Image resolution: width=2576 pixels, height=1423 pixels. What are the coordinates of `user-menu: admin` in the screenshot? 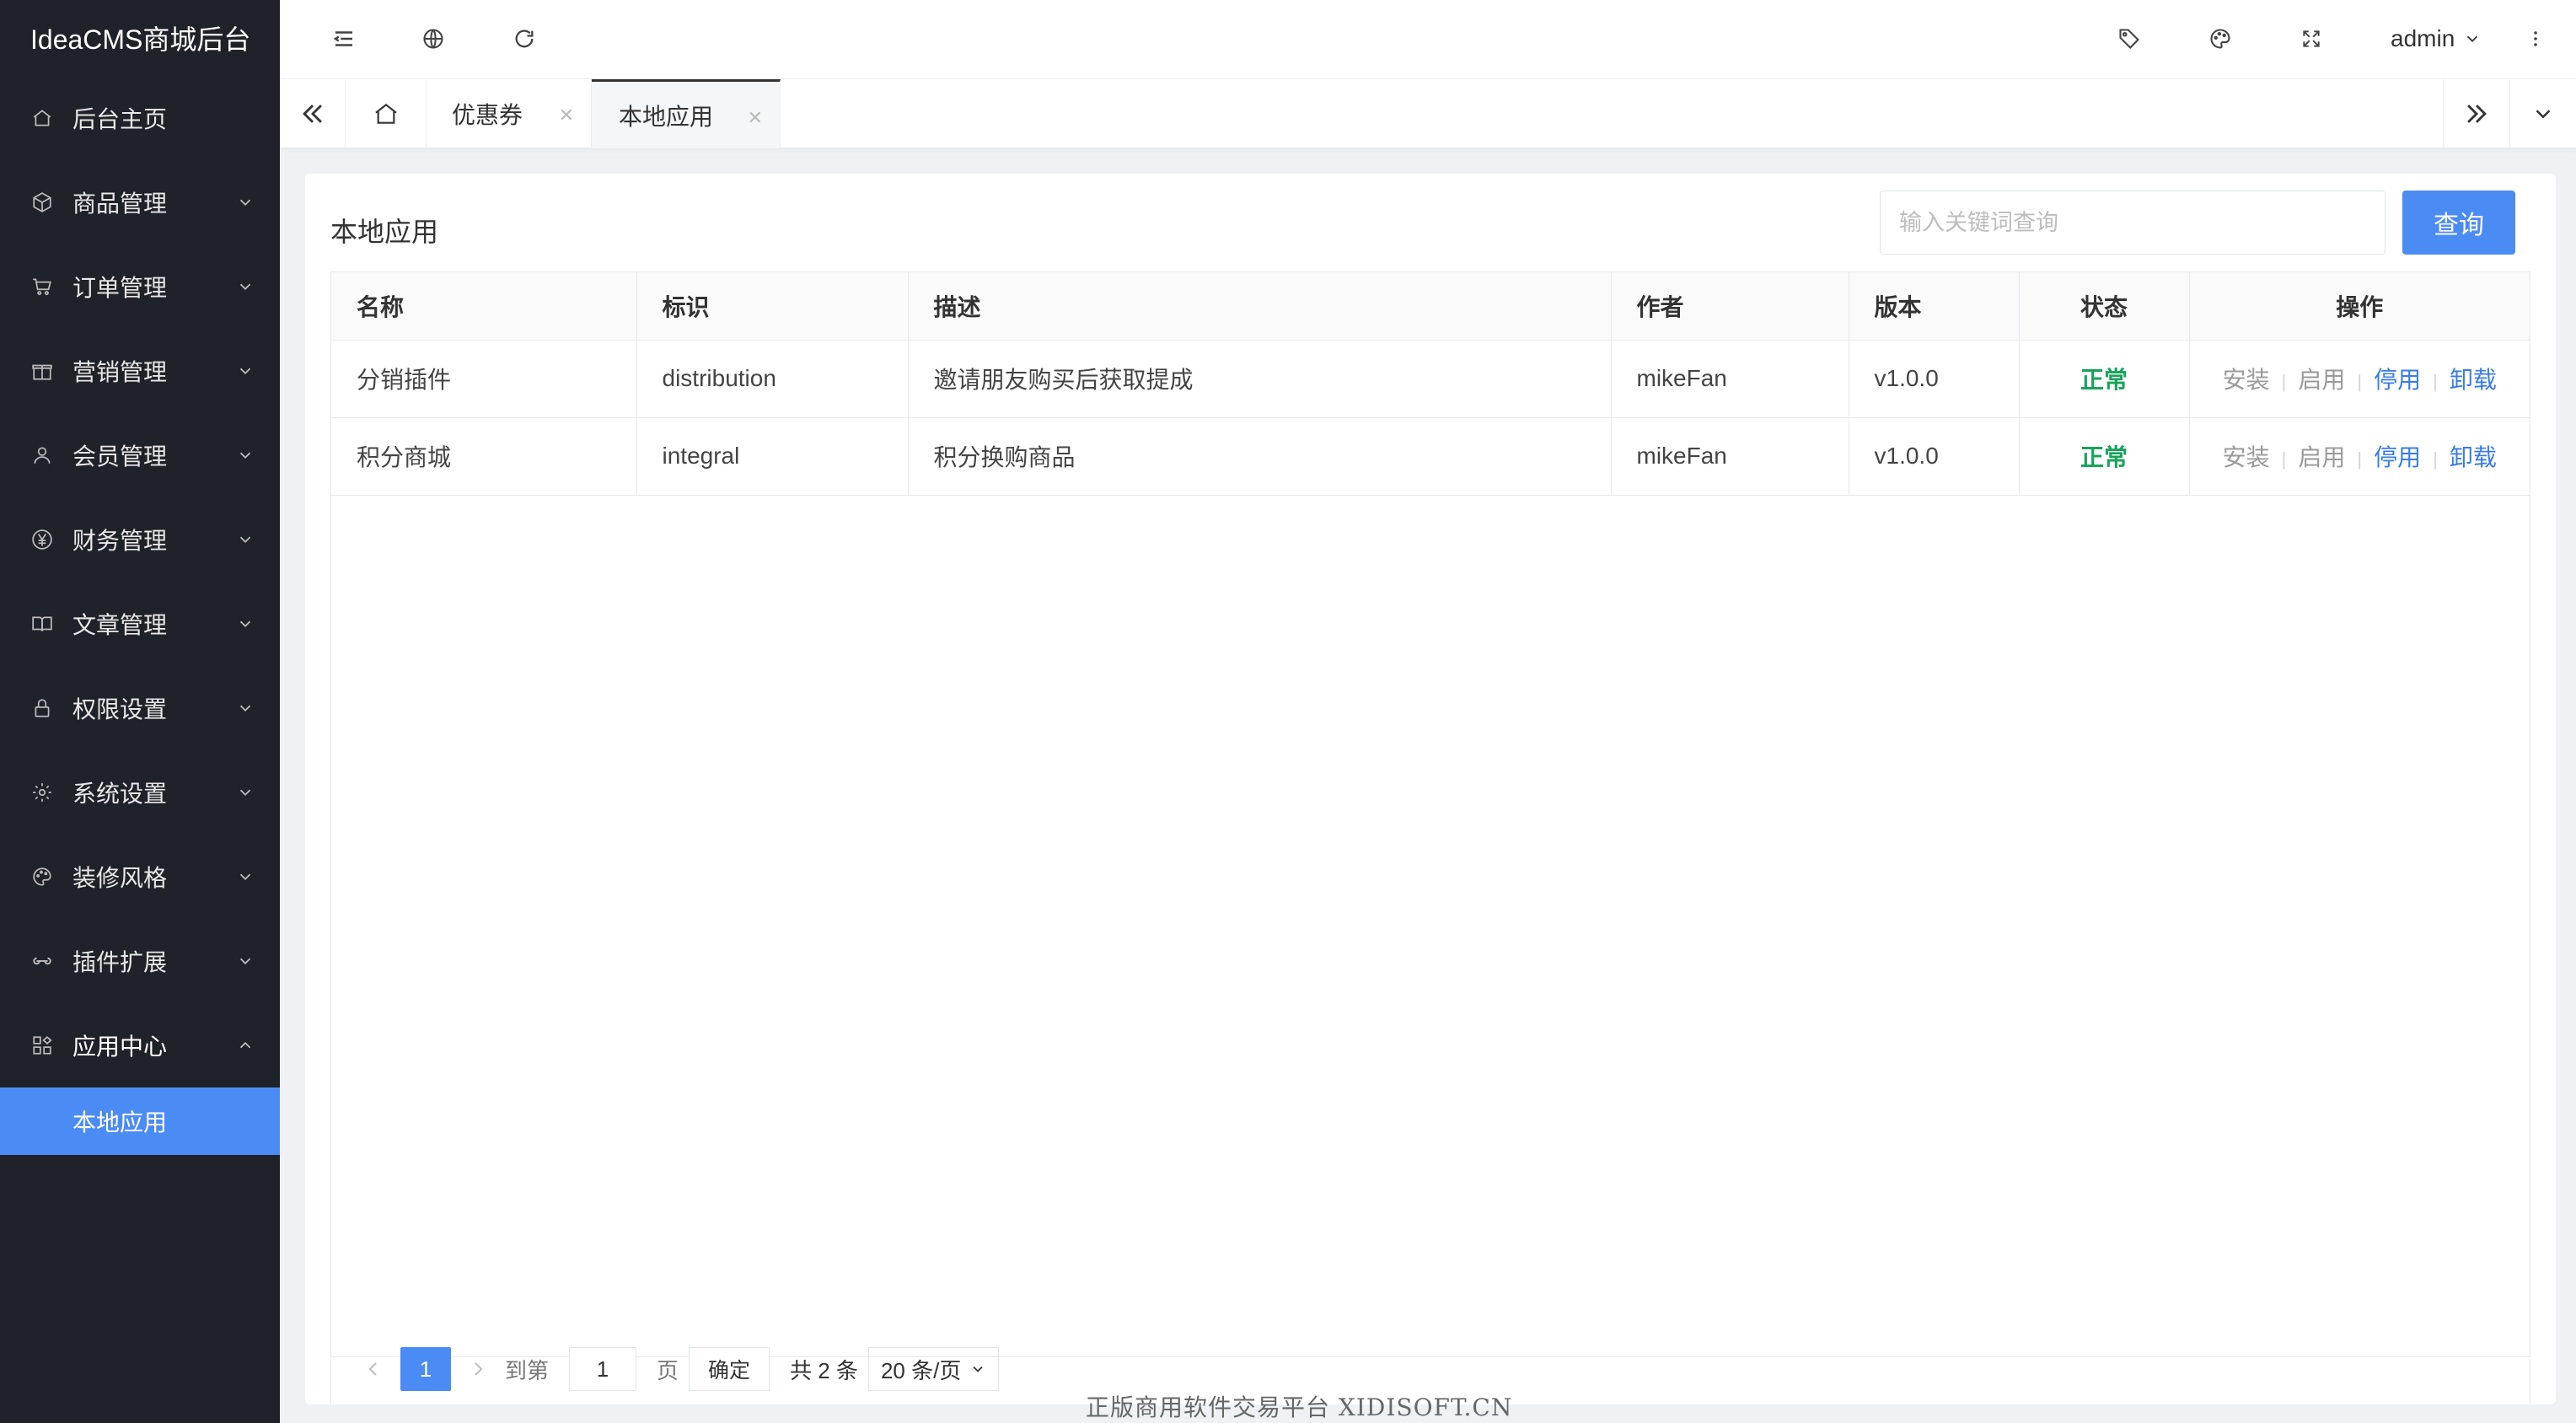 It's located at (2436, 39).